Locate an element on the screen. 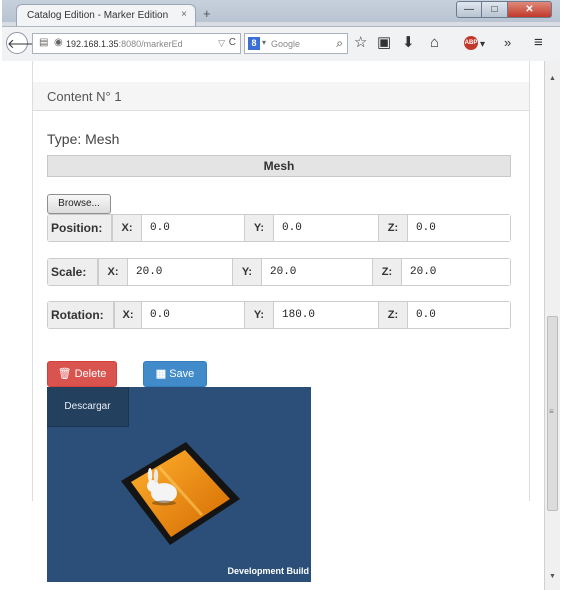  scale-label: Scale: is located at coordinates (73, 272).